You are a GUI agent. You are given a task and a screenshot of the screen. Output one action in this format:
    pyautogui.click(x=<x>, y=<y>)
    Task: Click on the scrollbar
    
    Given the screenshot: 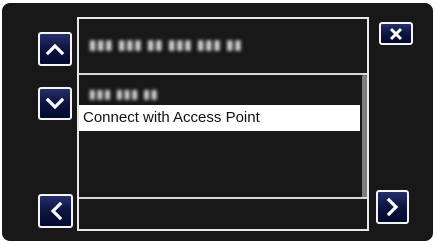 What is the action you would take?
    pyautogui.click(x=364, y=137)
    